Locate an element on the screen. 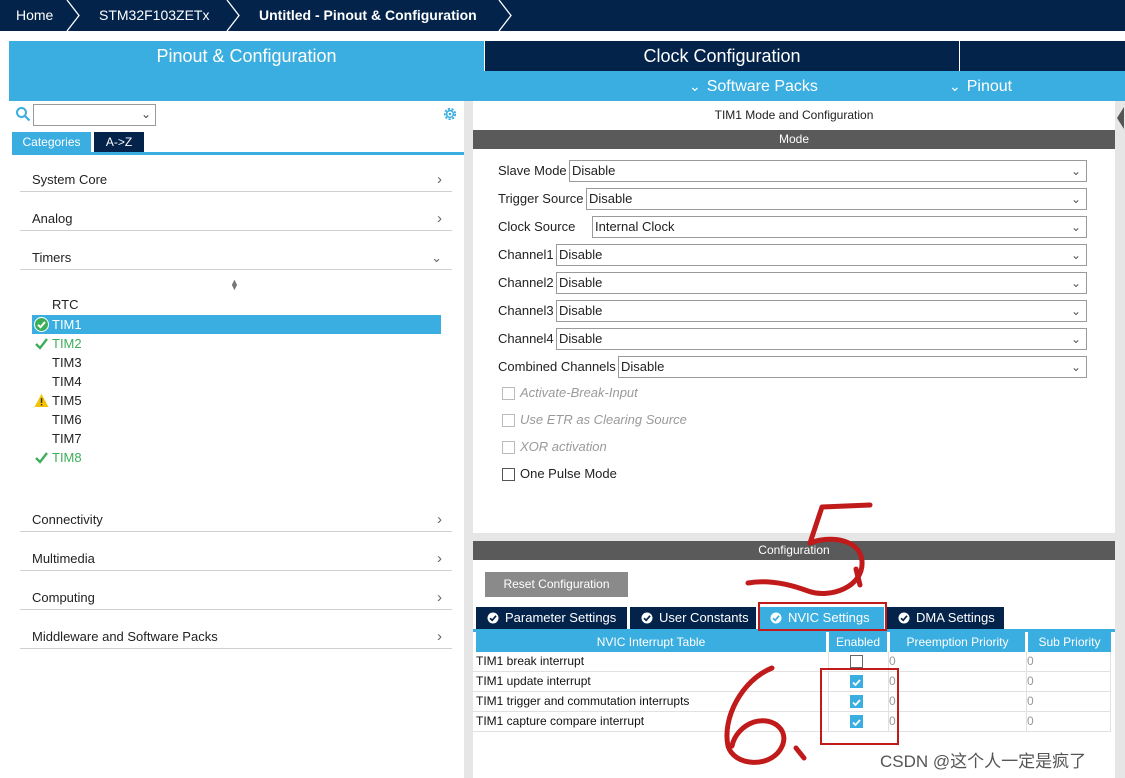  timer-item-rtc: RTC is located at coordinates (236, 304).